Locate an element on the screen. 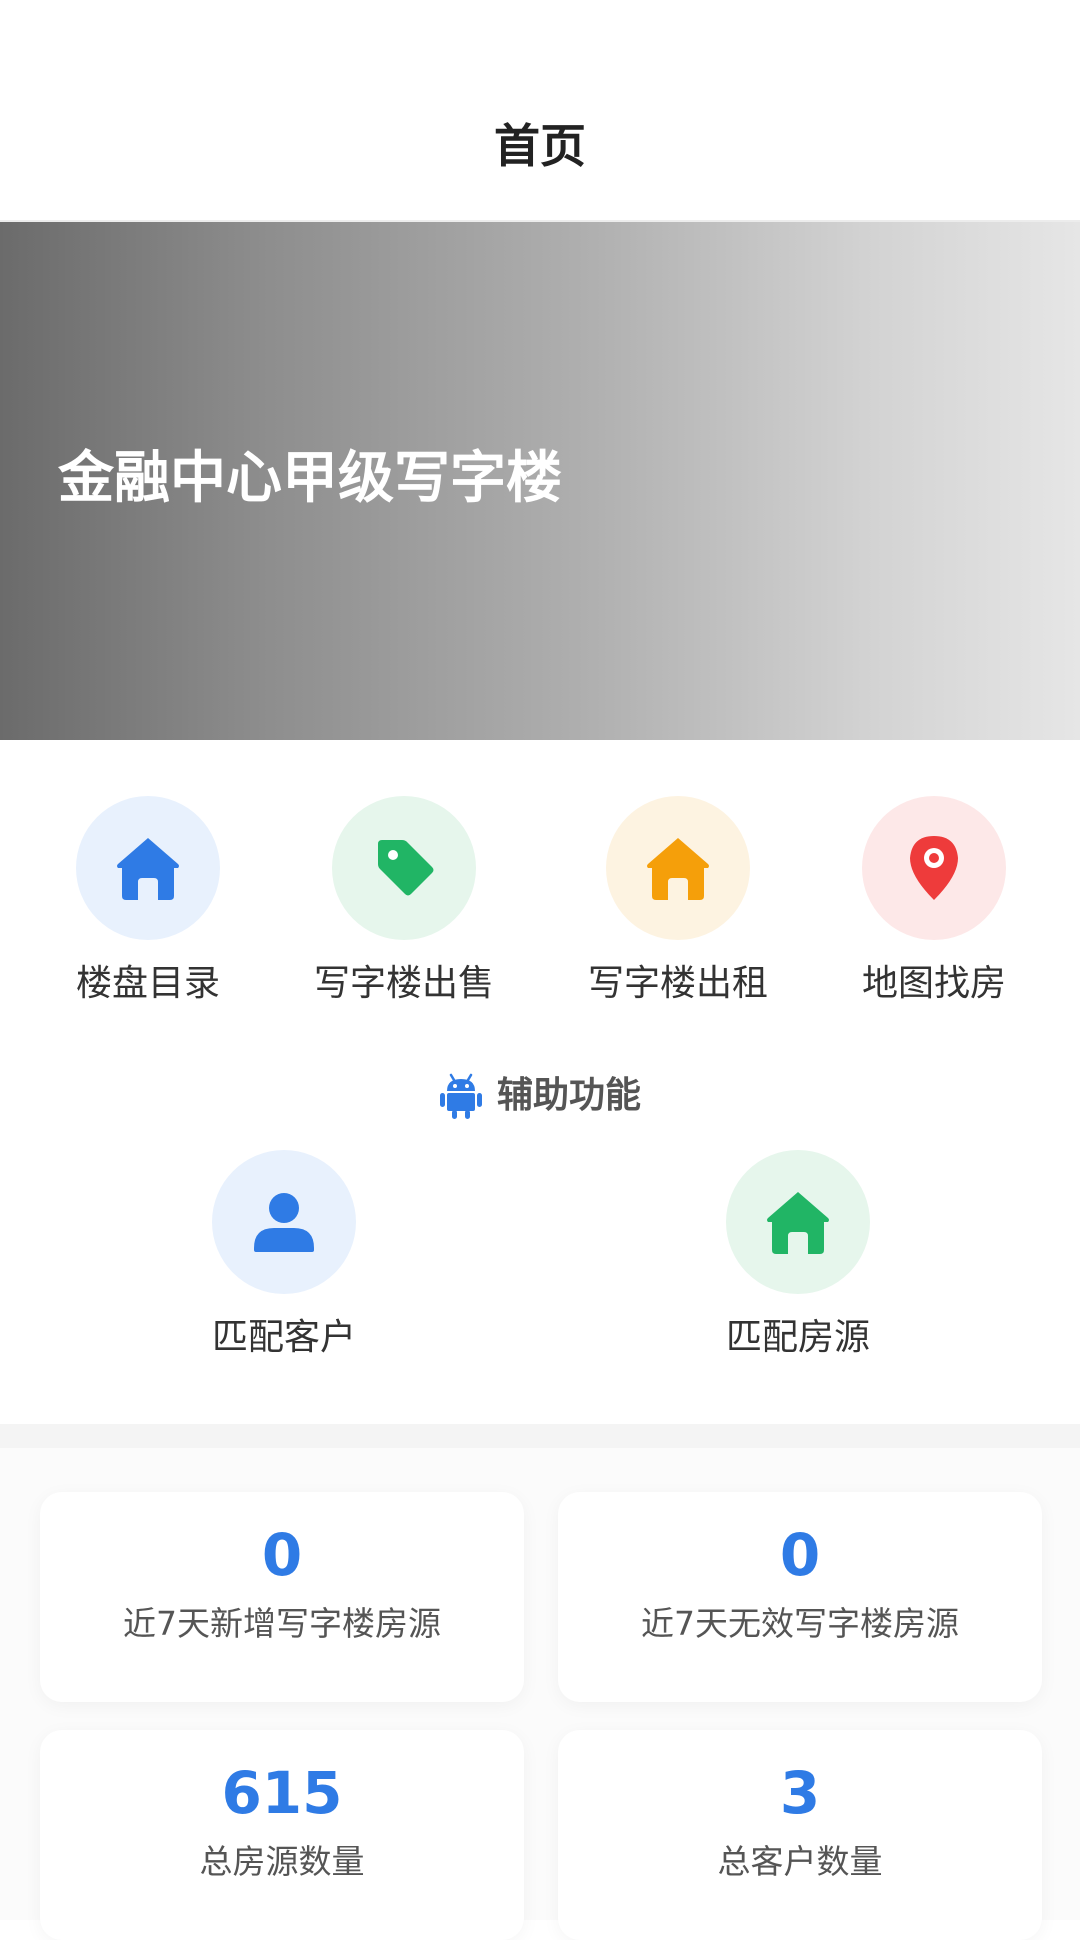  quick-entry-map-search: 地图找房 is located at coordinates (934, 901).